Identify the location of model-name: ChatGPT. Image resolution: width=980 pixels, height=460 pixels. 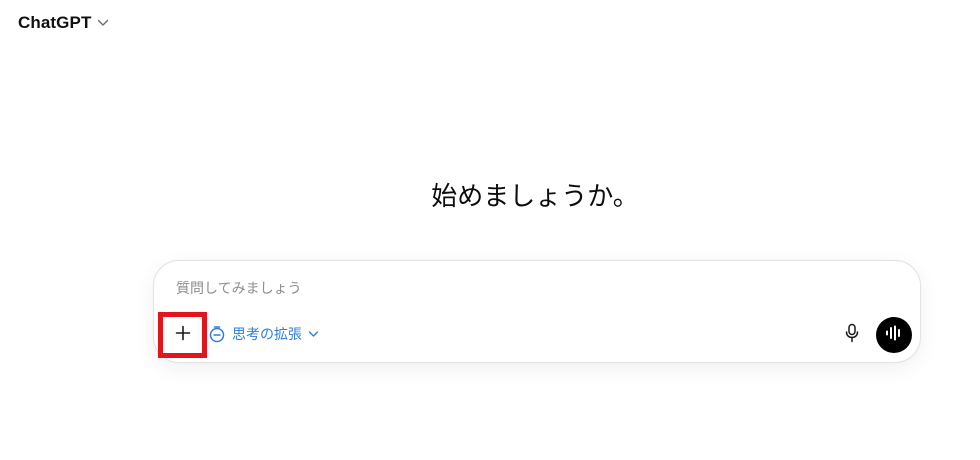
(55, 22).